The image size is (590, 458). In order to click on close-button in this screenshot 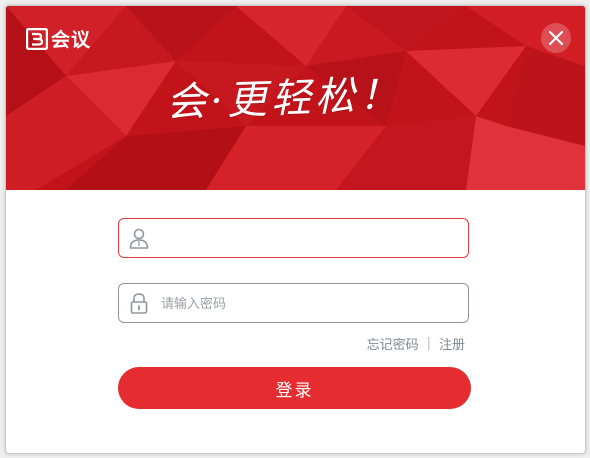, I will do `click(556, 38)`.